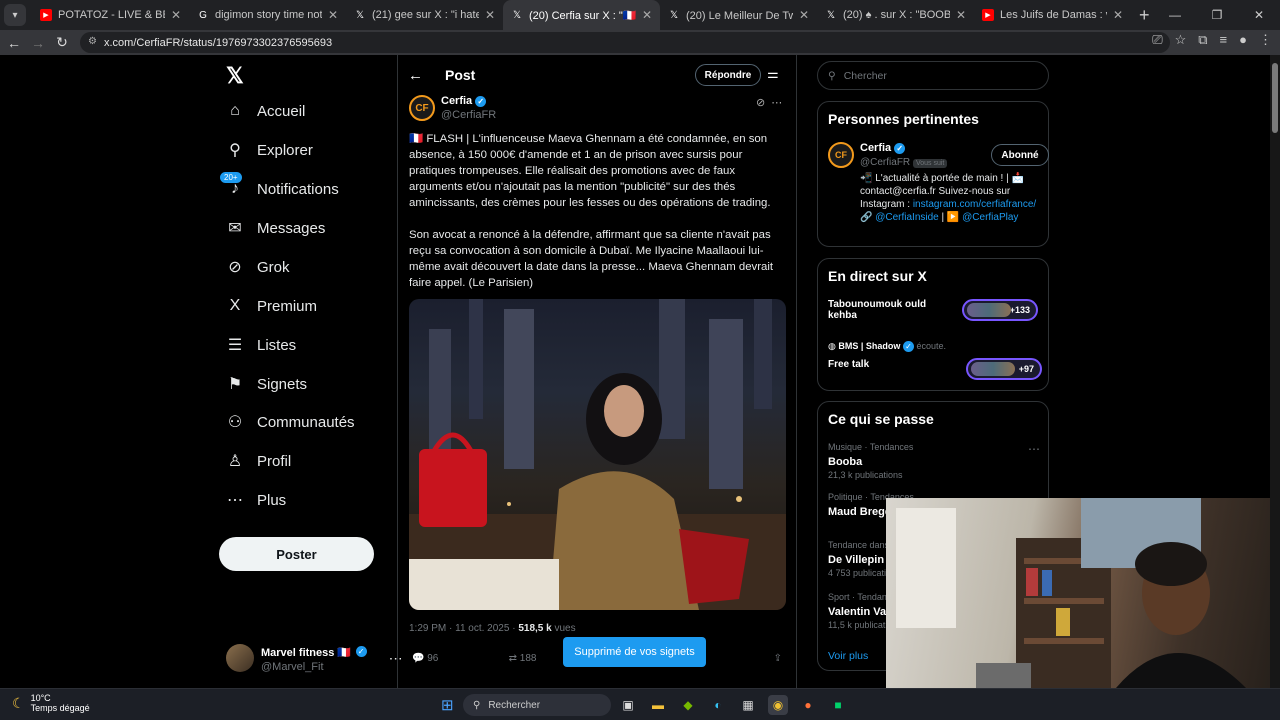  What do you see at coordinates (990, 217) in the screenshot?
I see `bio-link: @CerfiaPlay` at bounding box center [990, 217].